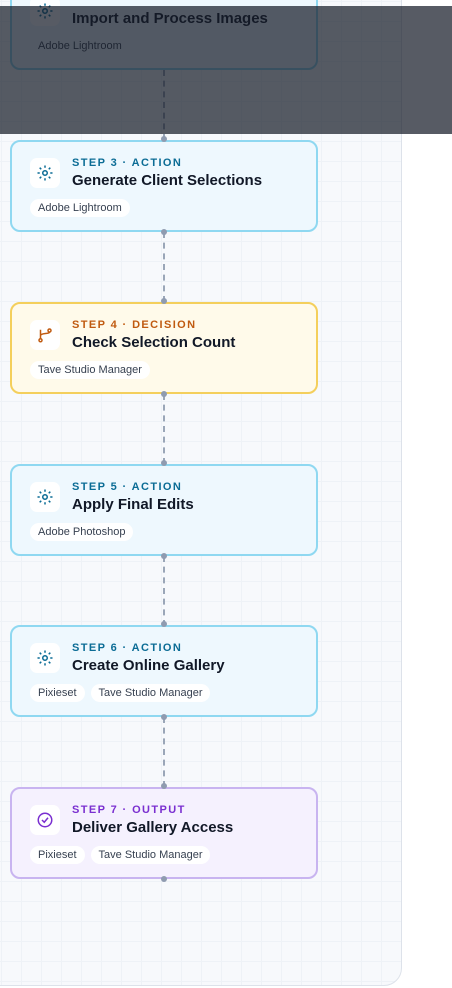 The height and width of the screenshot is (988, 452). I want to click on node-title: Deliver Gallery Access, so click(153, 827).